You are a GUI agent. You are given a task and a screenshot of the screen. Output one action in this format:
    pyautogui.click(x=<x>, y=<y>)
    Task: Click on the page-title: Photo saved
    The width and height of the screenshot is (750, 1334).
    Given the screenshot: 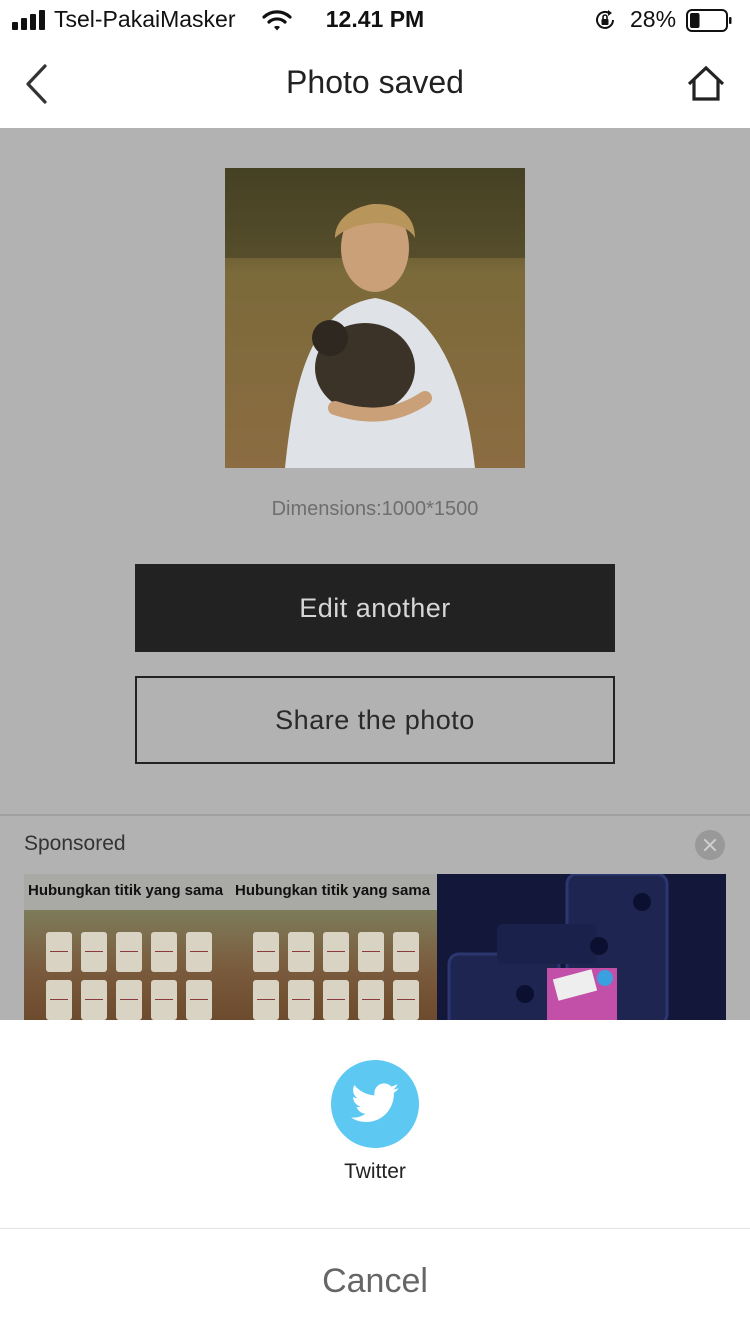 What is the action you would take?
    pyautogui.click(x=375, y=82)
    